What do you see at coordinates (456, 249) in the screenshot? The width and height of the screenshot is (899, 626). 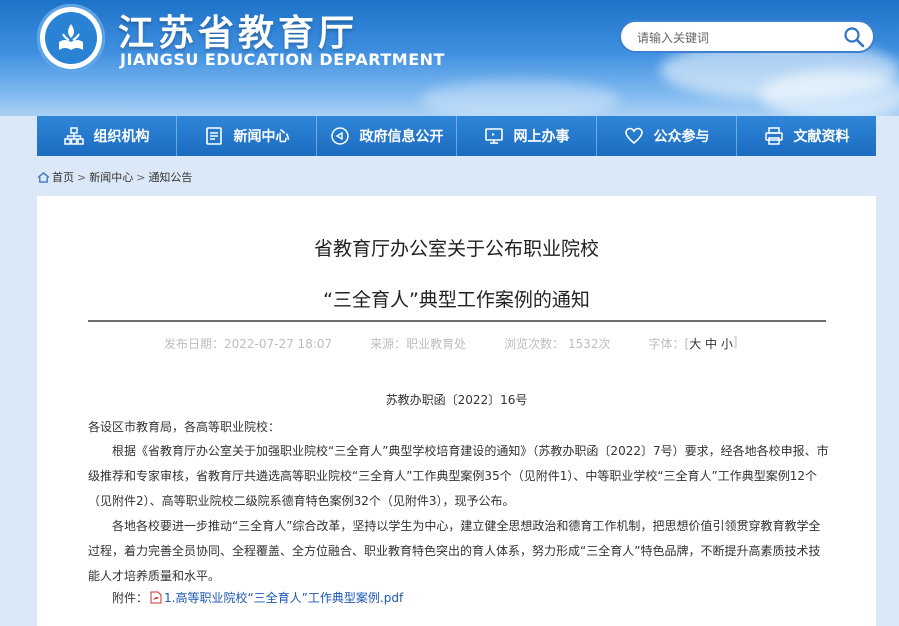 I see `article-title-line1: 省教育厅办公室关于公布职业院校` at bounding box center [456, 249].